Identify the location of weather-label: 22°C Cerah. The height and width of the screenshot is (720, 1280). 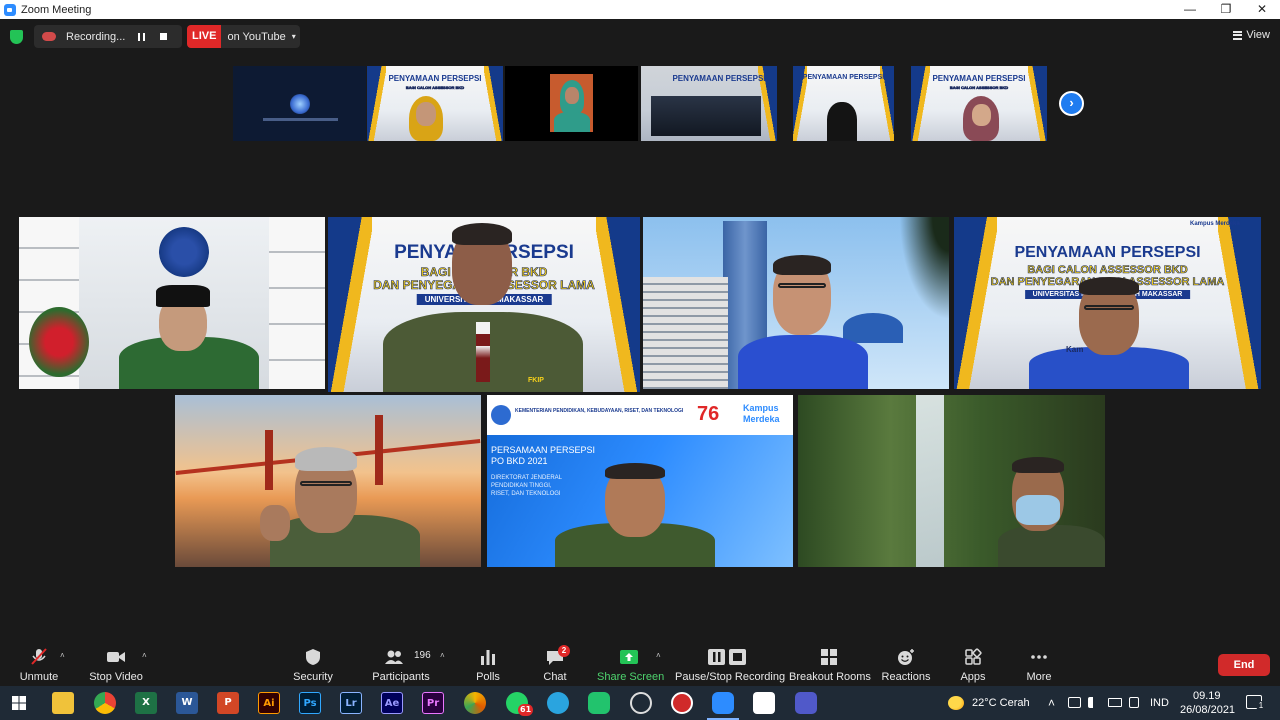
(1001, 703).